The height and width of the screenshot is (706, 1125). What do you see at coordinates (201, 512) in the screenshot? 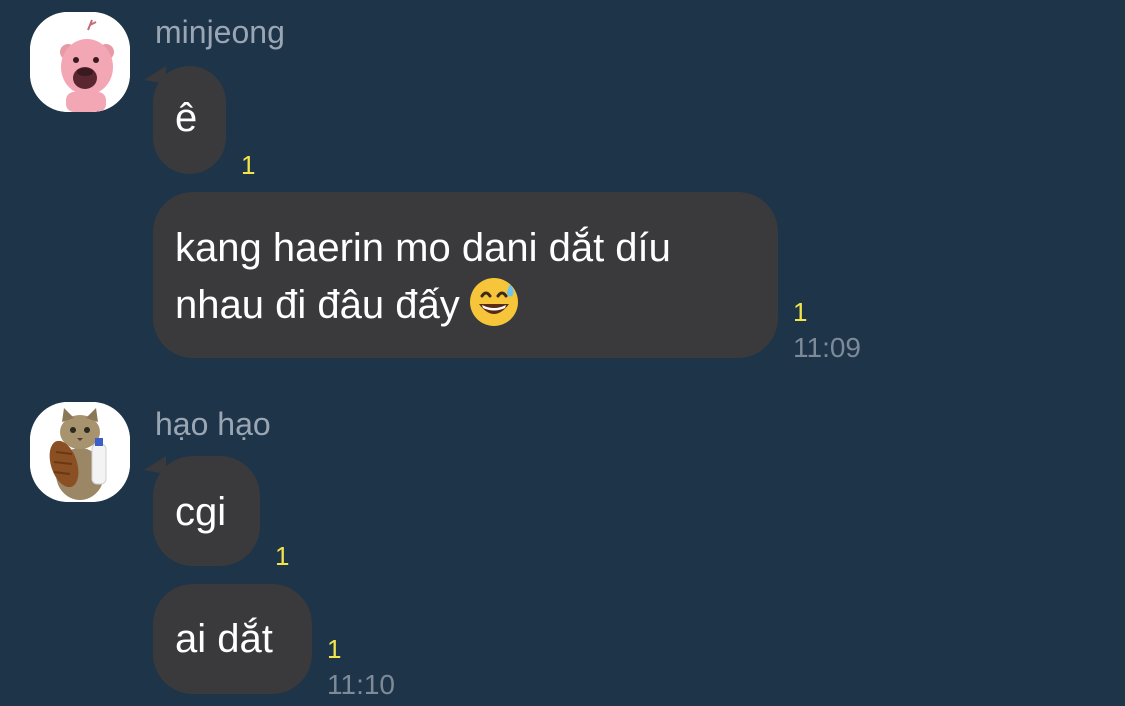
I see `message-text: cgi` at bounding box center [201, 512].